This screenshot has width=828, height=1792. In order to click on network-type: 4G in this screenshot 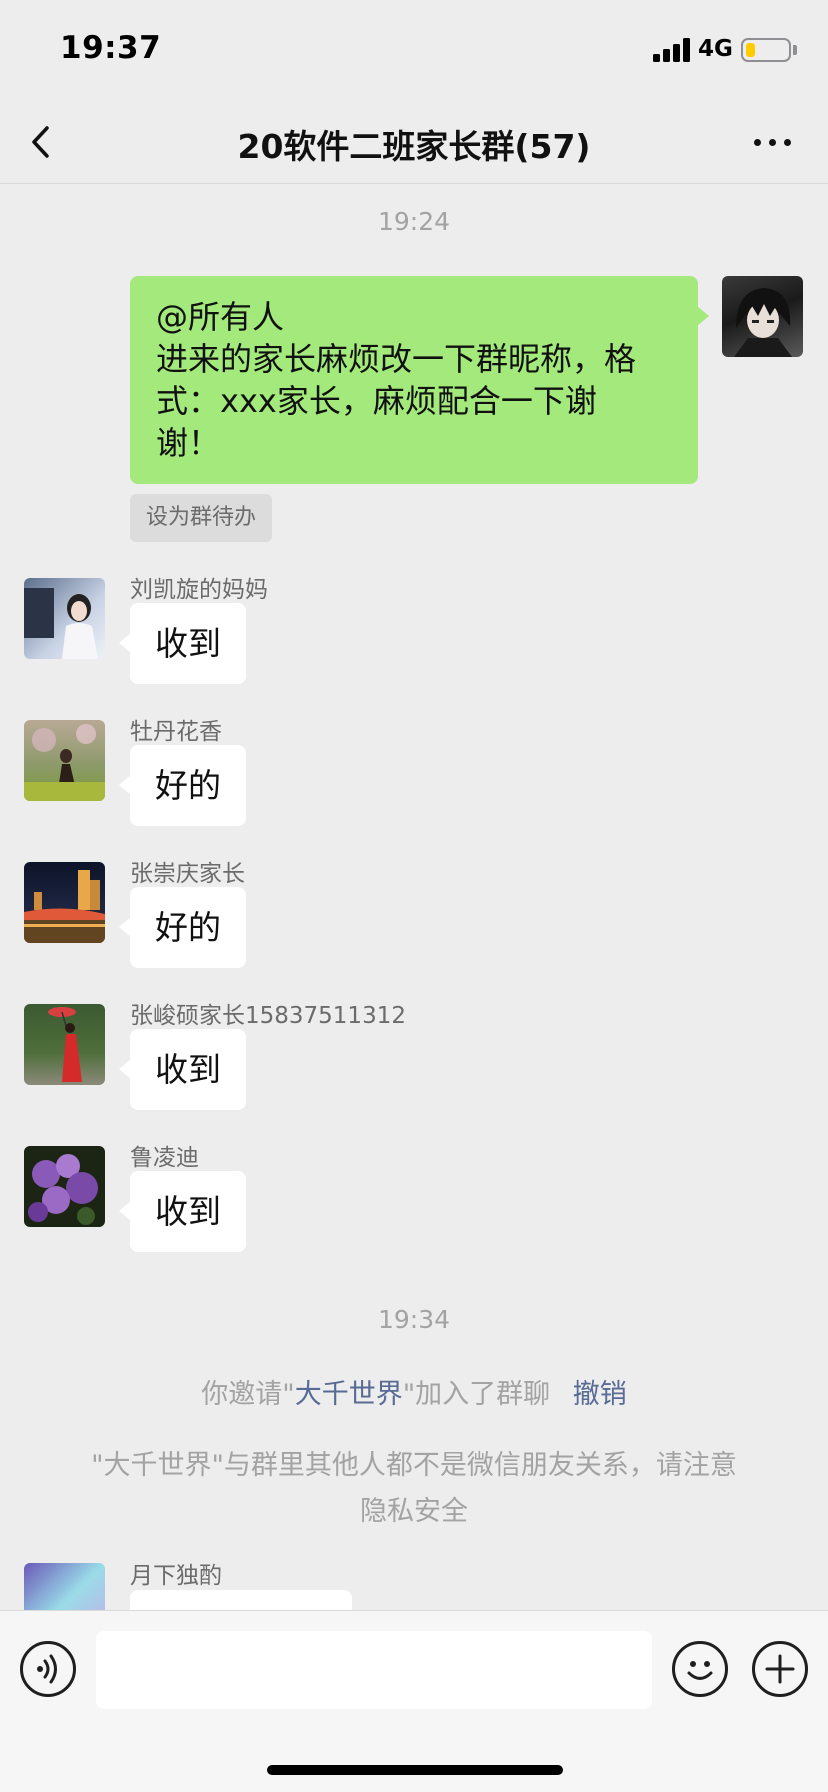, I will do `click(715, 49)`.